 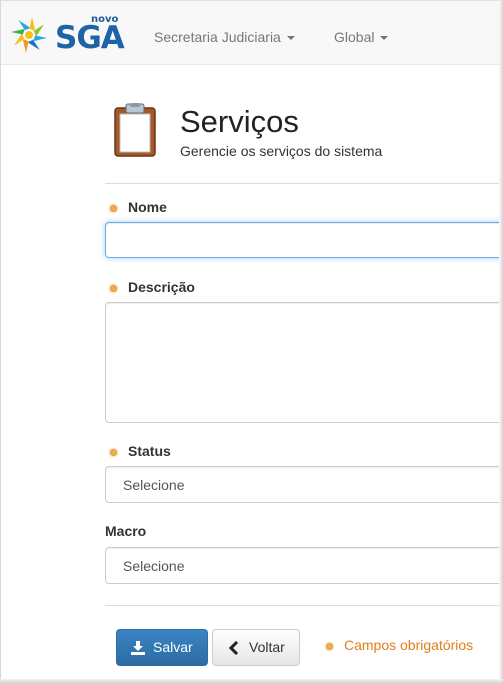 I want to click on status-label: Status, so click(x=140, y=451).